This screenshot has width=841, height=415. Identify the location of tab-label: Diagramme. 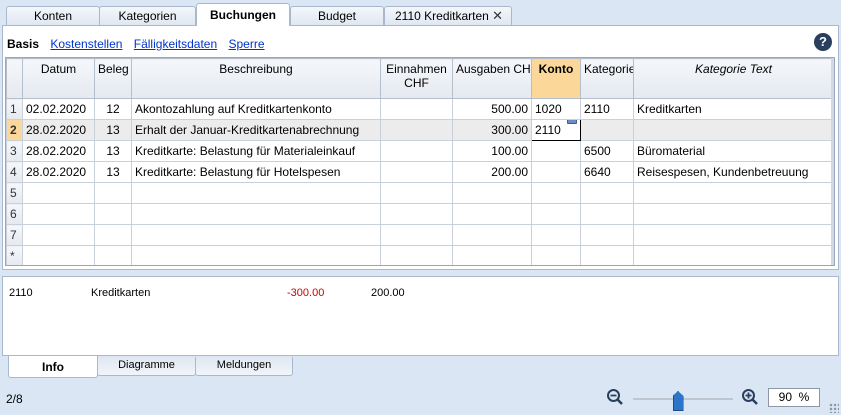
(146, 365).